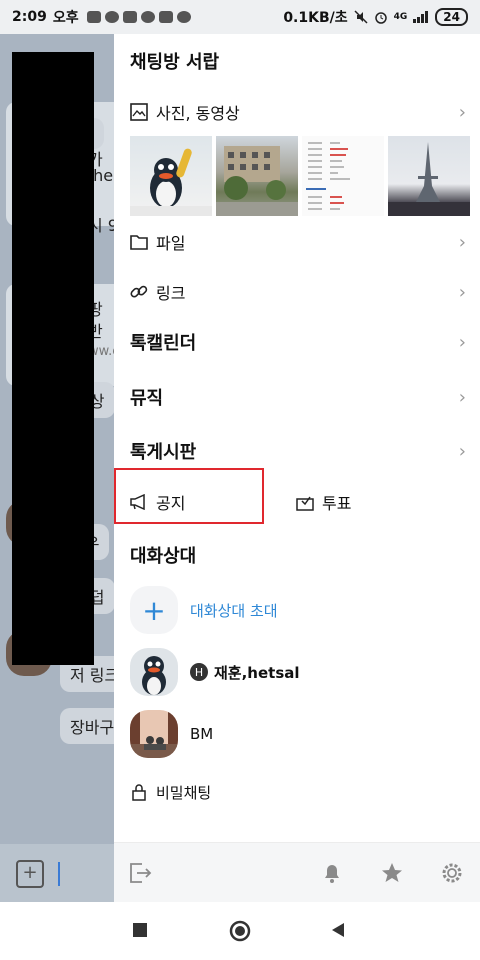 Image resolution: width=480 pixels, height=960 pixels. I want to click on links-label: 링크, so click(171, 293).